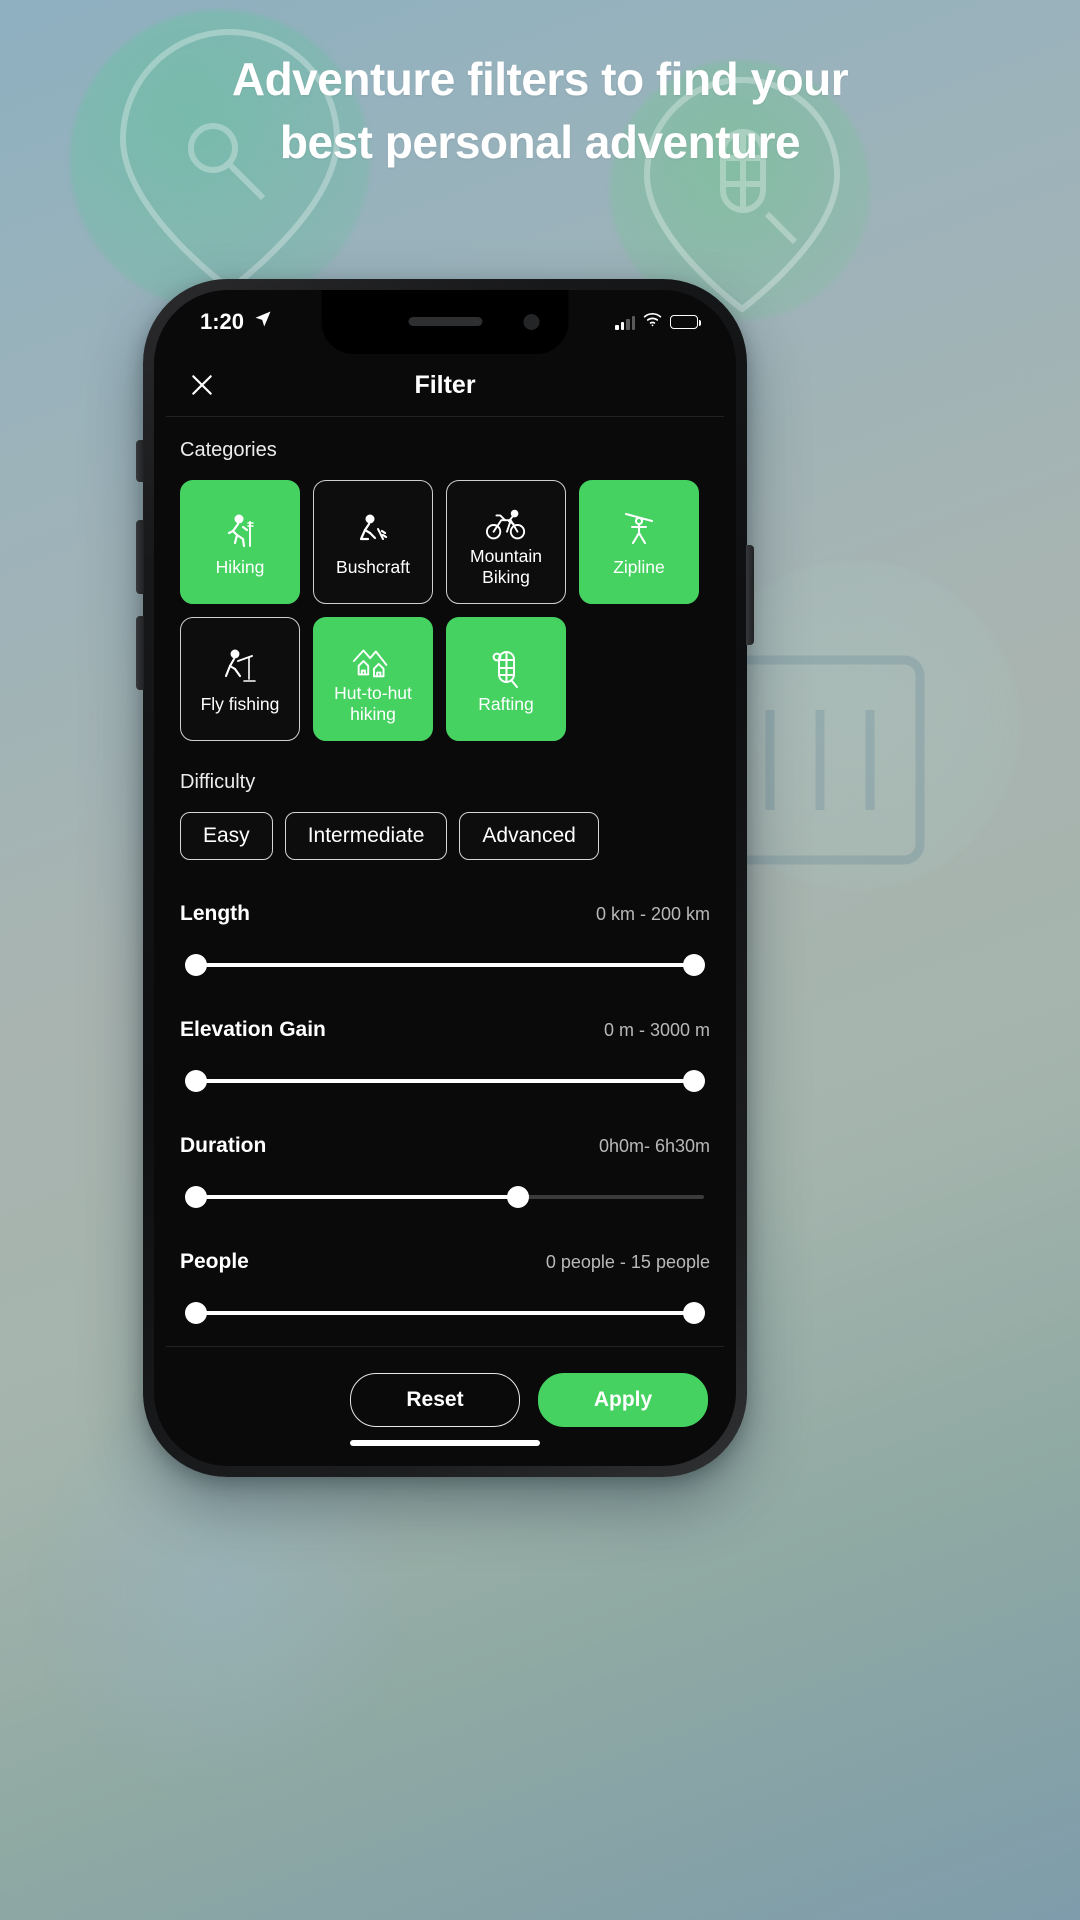  What do you see at coordinates (223, 1145) in the screenshot?
I see `slider-name: Duration` at bounding box center [223, 1145].